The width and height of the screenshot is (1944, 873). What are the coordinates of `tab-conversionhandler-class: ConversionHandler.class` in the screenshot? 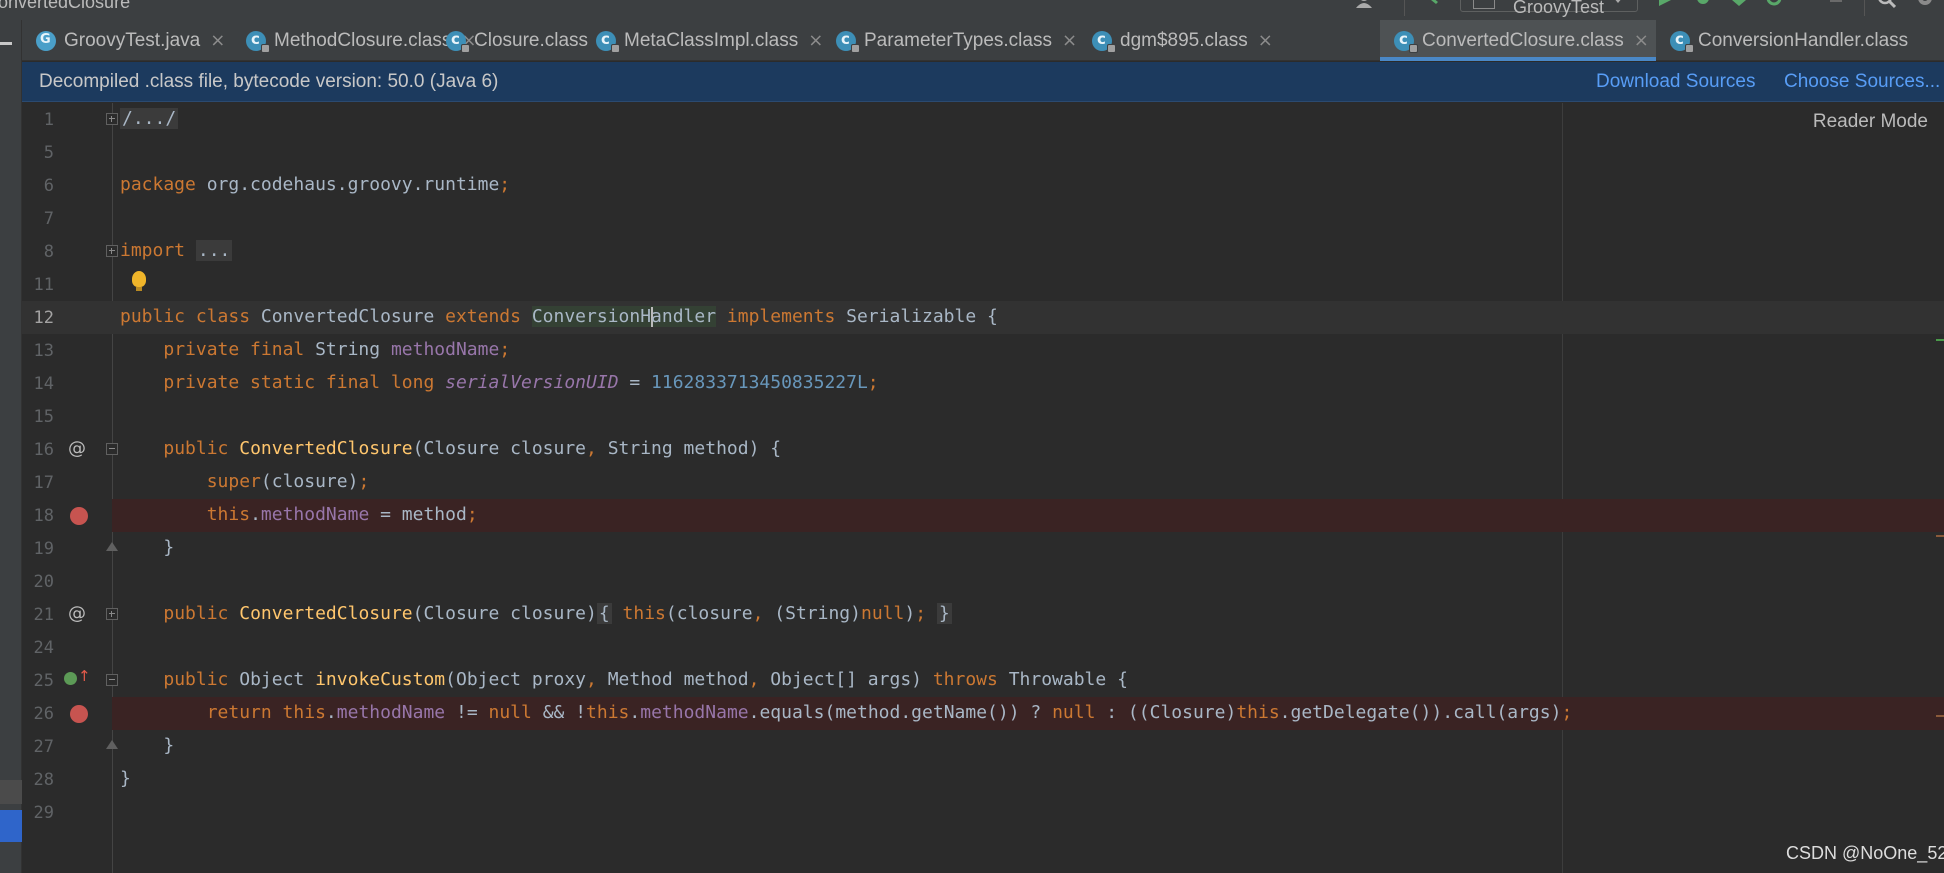 It's located at (1800, 40).